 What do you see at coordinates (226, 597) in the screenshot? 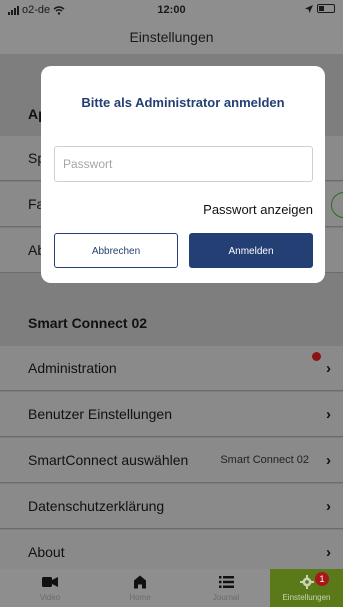
I see `tab-label: Journal` at bounding box center [226, 597].